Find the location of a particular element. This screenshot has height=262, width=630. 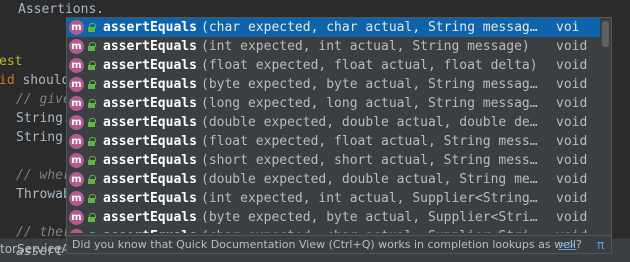

pi-icon: π is located at coordinates (600, 244).